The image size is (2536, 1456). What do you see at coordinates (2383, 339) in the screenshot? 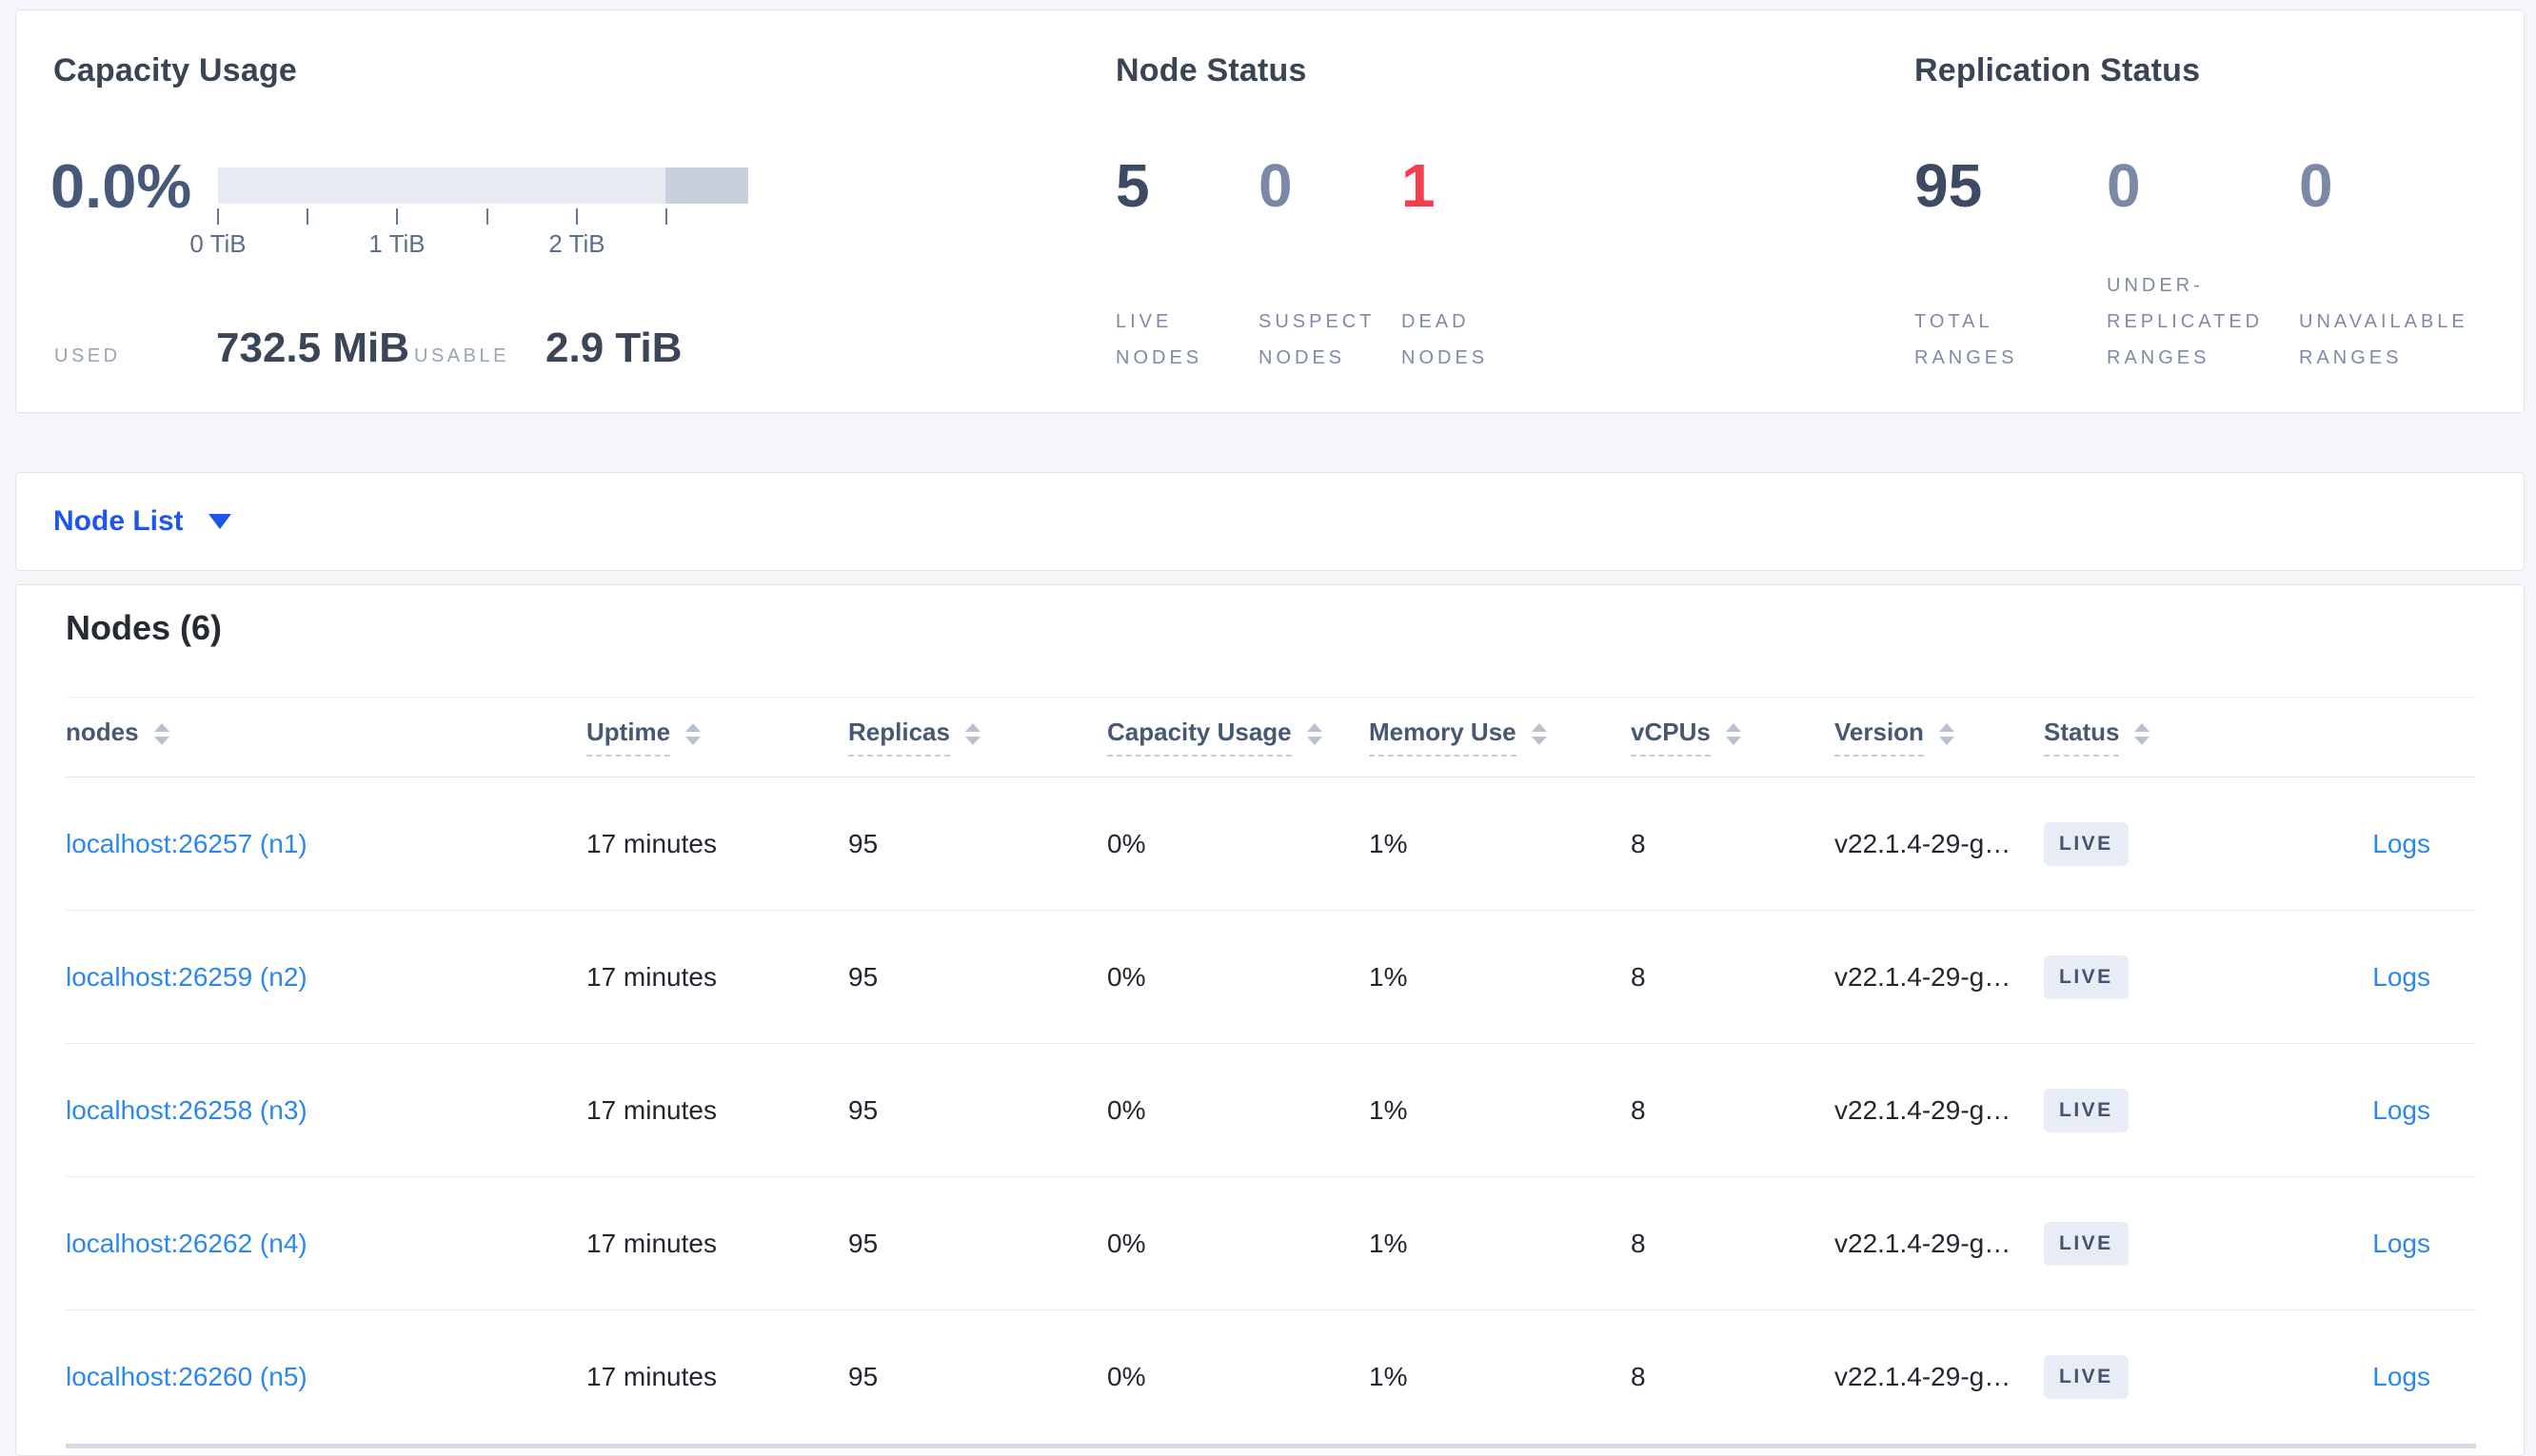
I see `unavailable-ranges-label: UNAVAILABLE RANGES` at bounding box center [2383, 339].